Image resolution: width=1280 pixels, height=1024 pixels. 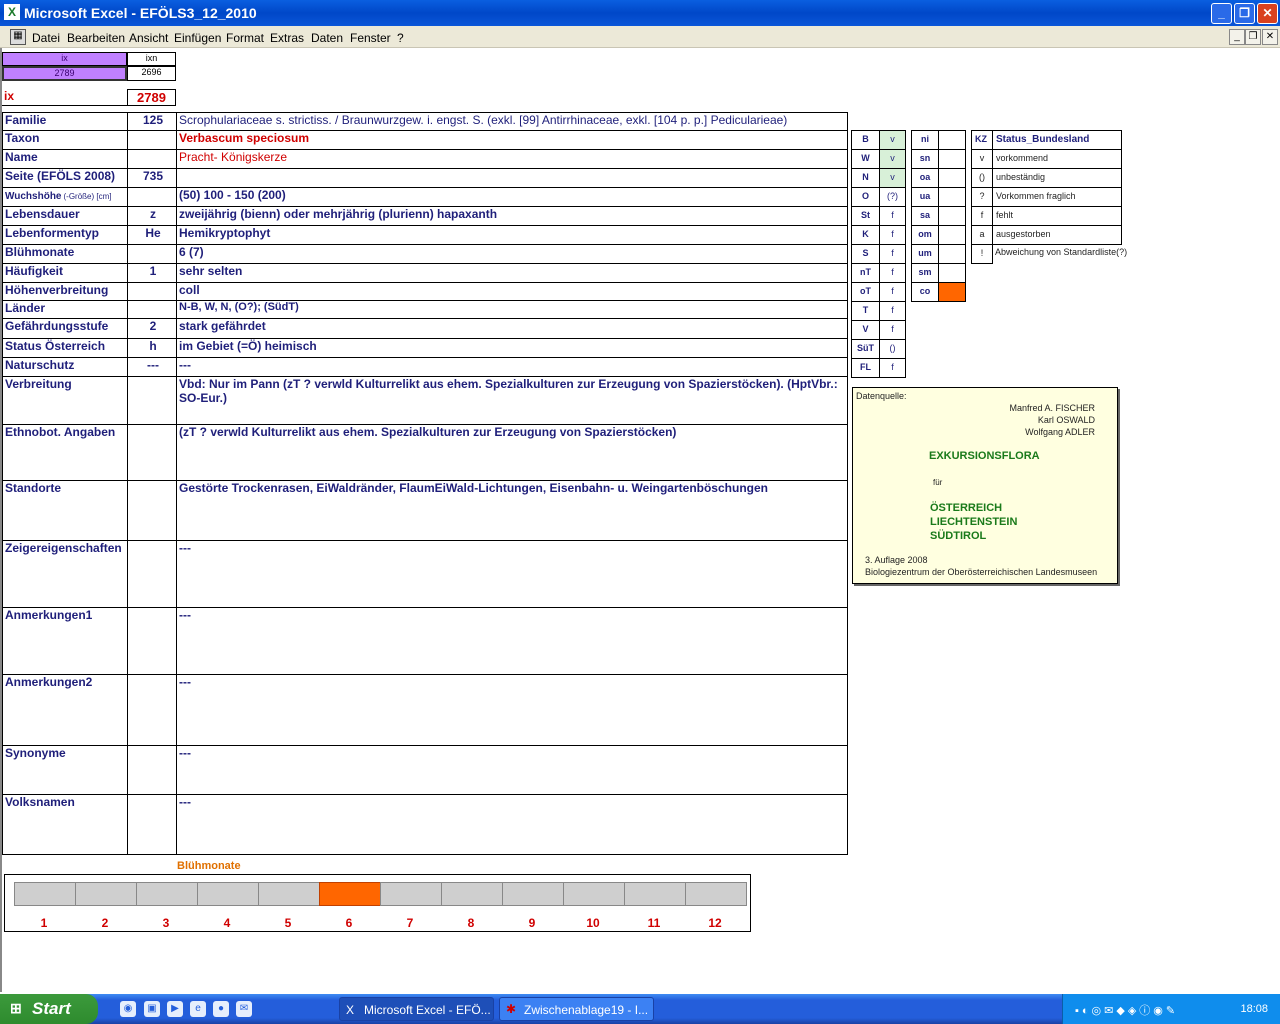 What do you see at coordinates (245, 38) in the screenshot?
I see `menu-format: Format` at bounding box center [245, 38].